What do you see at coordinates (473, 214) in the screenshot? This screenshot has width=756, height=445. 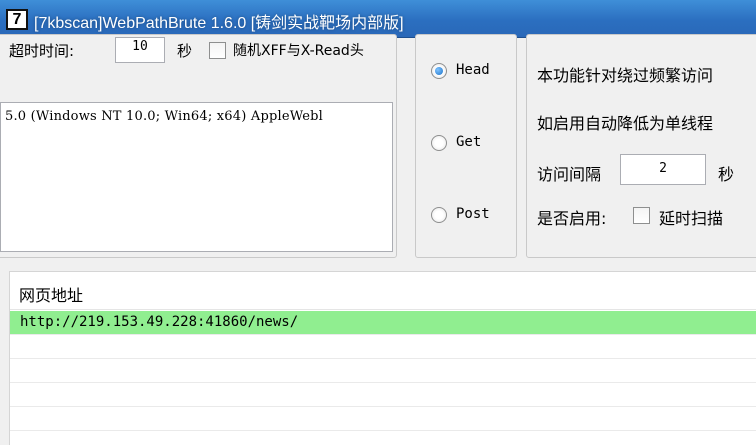 I see `radio-post-label: Post` at bounding box center [473, 214].